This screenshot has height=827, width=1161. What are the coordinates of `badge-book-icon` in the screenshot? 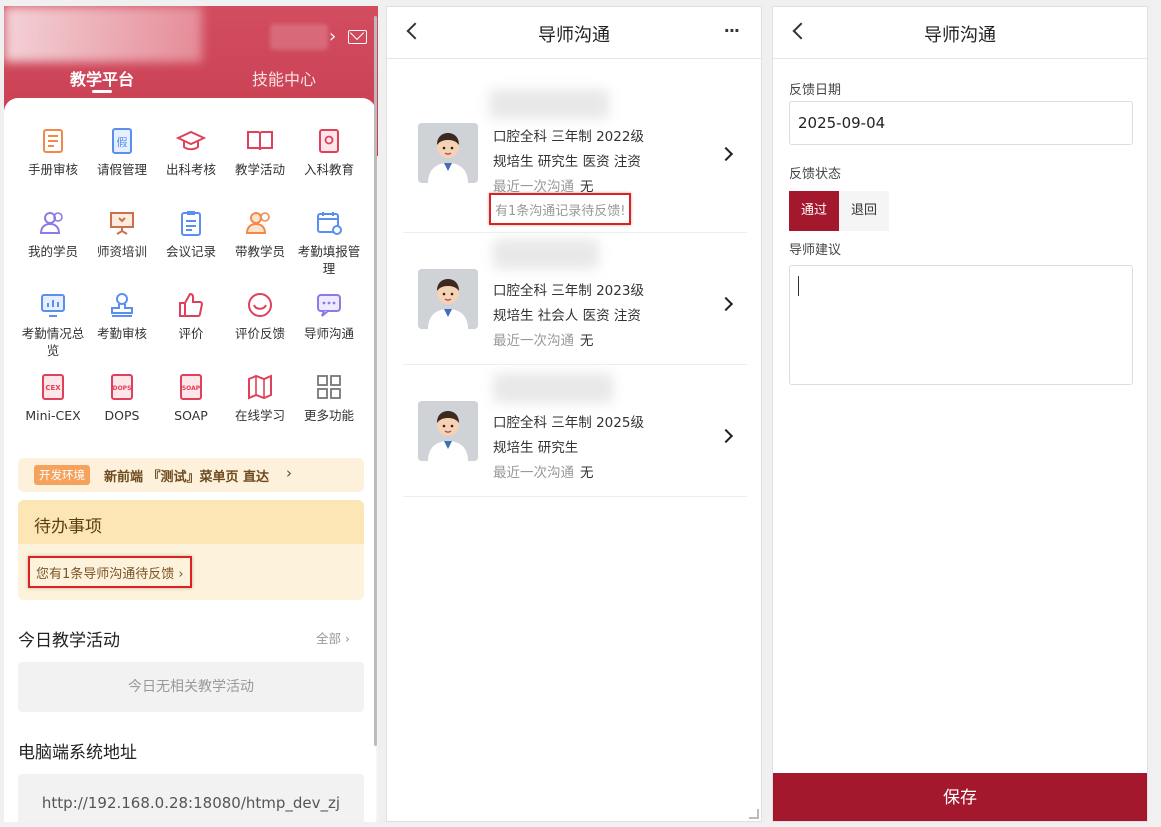 It's located at (329, 141).